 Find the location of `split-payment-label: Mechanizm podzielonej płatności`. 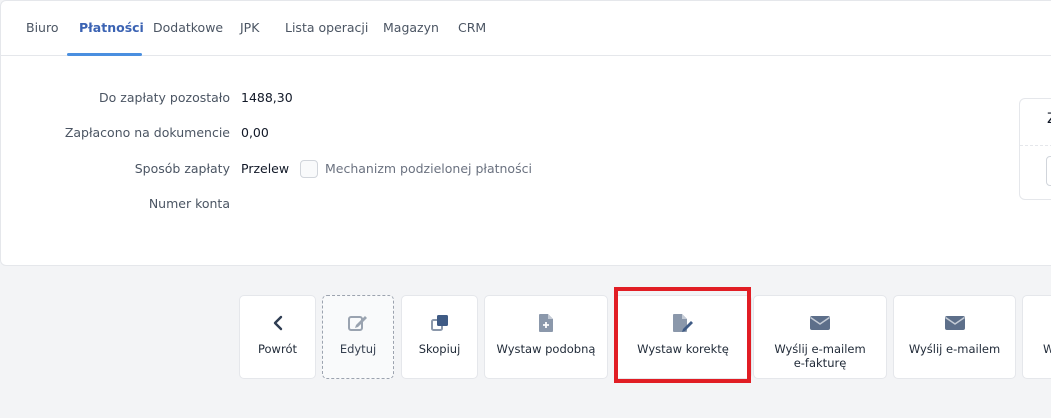

split-payment-label: Mechanizm podzielonej płatności is located at coordinates (428, 168).